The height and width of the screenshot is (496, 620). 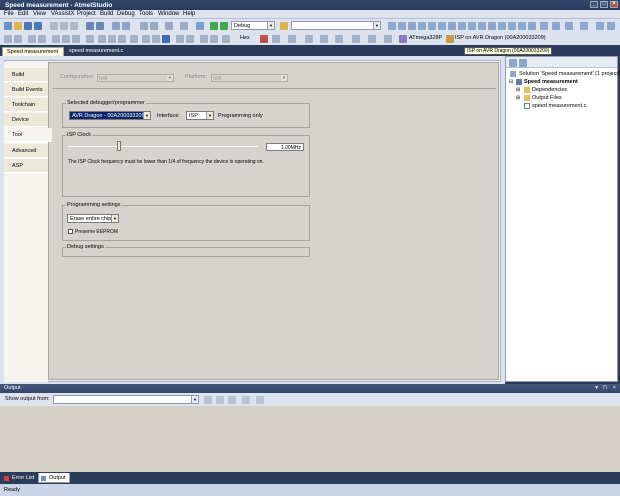 I want to click on platform-combo: N/A ▼, so click(x=249, y=78).